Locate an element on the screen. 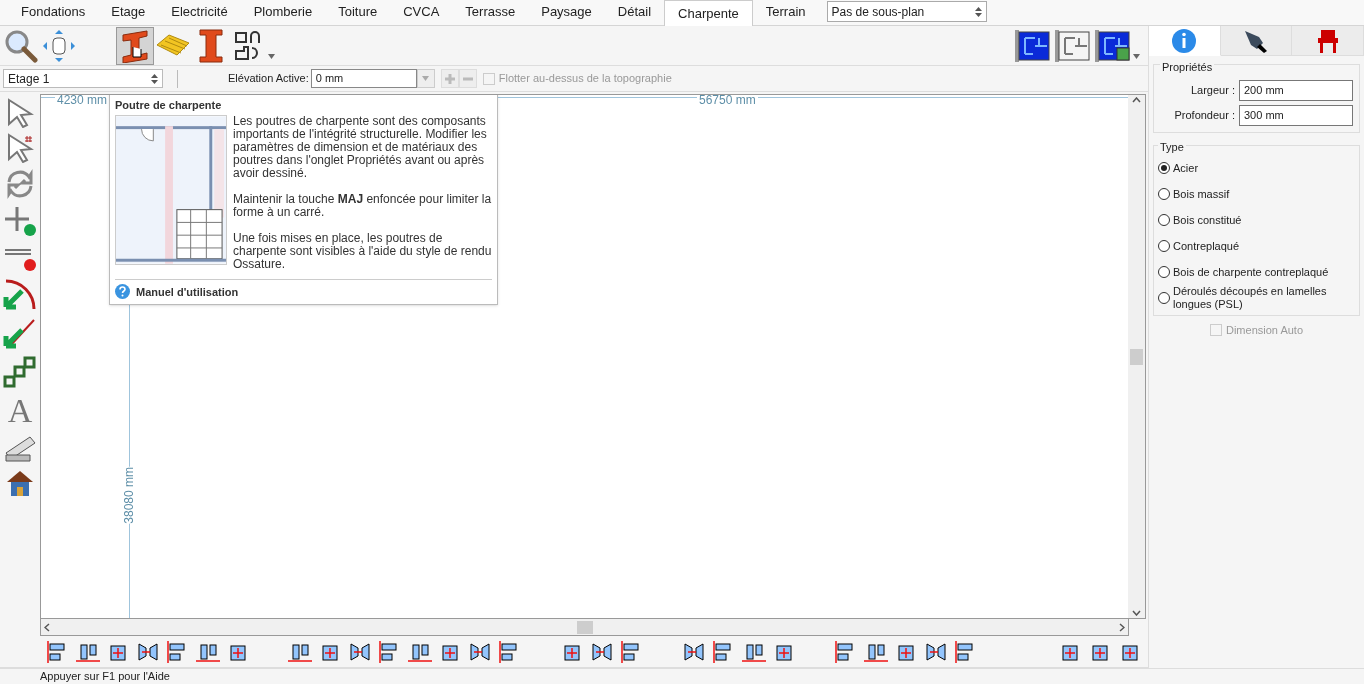  tooltip-text: Maintenir la touche MAJ enfoncée pour limiter la forme à un carré. is located at coordinates (362, 205).